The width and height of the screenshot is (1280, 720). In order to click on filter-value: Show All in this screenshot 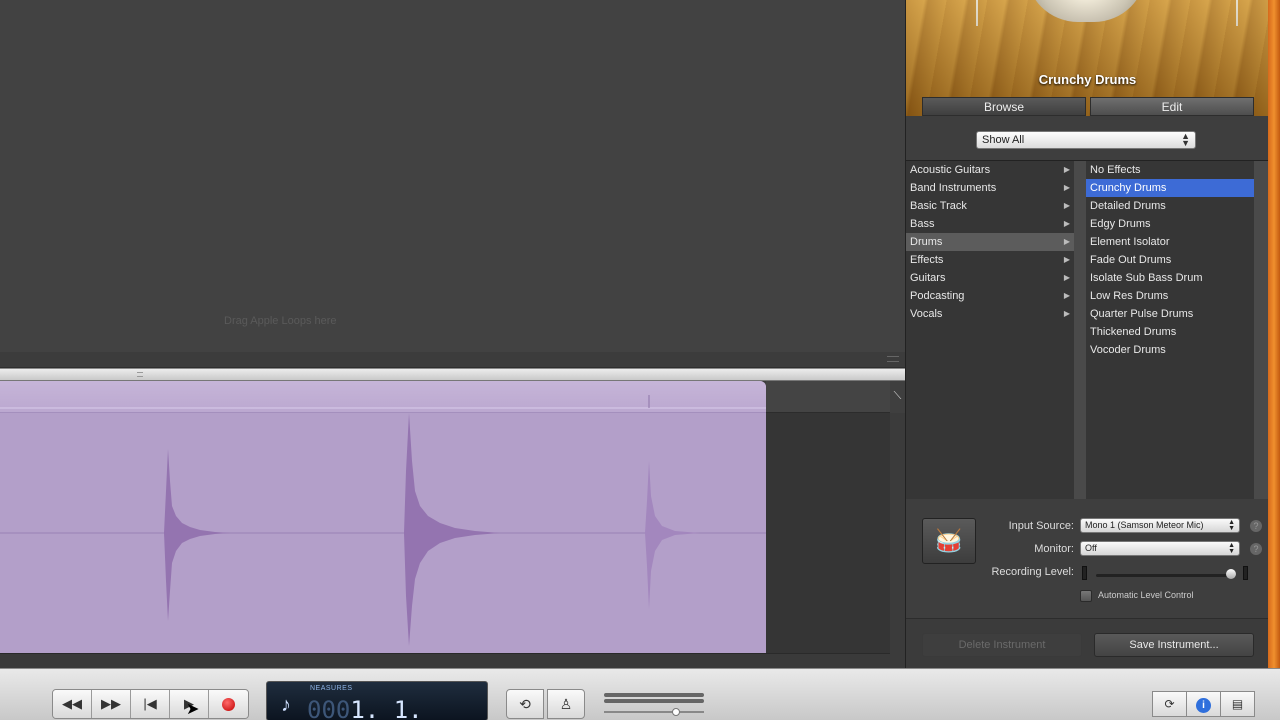, I will do `click(1003, 140)`.